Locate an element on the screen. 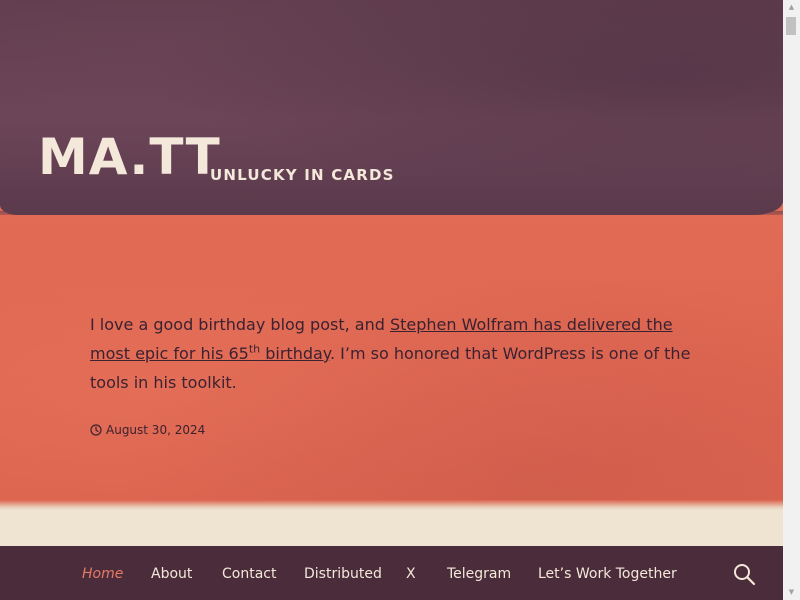  nav-item-about: About is located at coordinates (171, 573).